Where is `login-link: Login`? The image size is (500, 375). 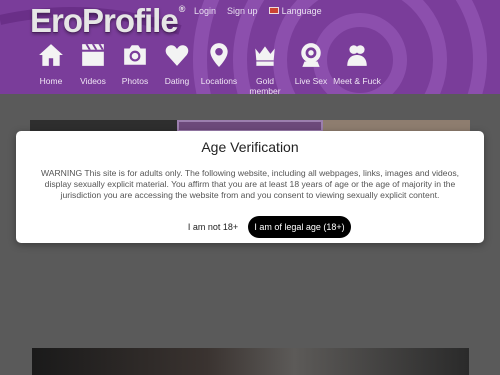 login-link: Login is located at coordinates (205, 11).